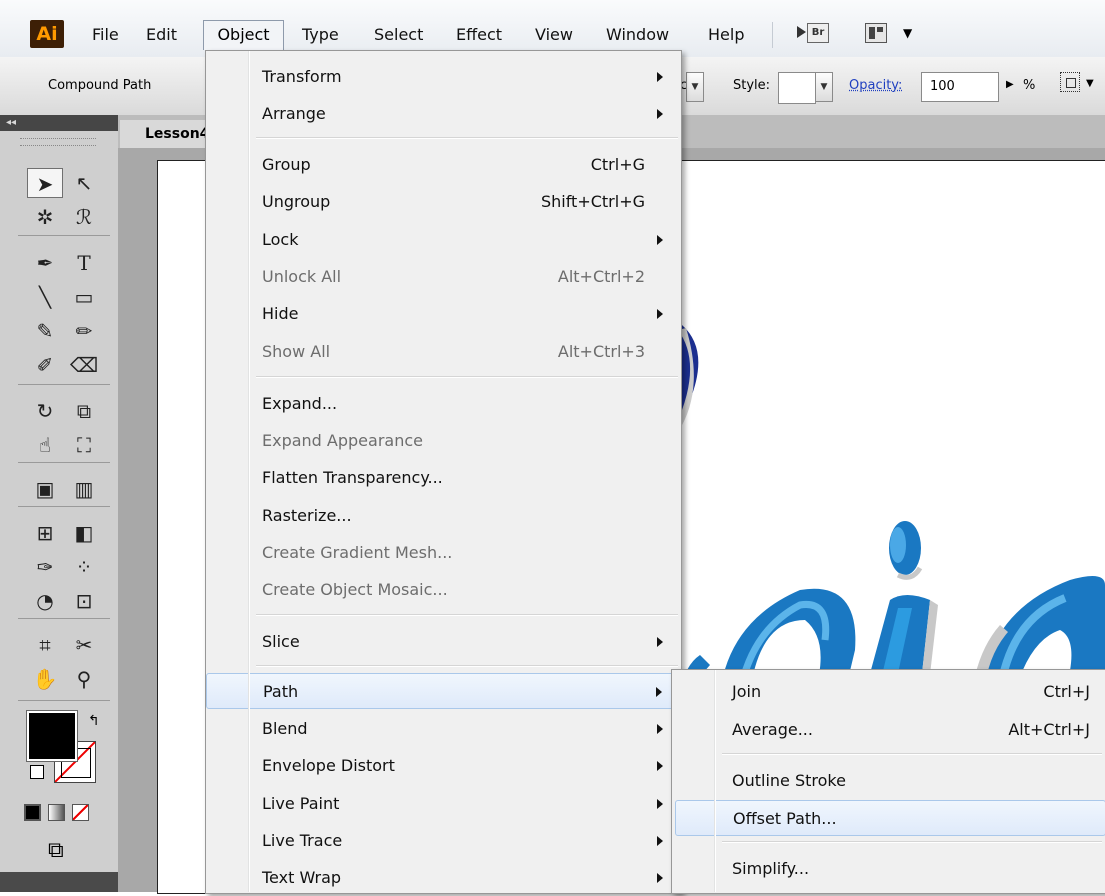 The image size is (1105, 896). Describe the element at coordinates (32, 812) in the screenshot. I see `color-mode-icon` at that location.